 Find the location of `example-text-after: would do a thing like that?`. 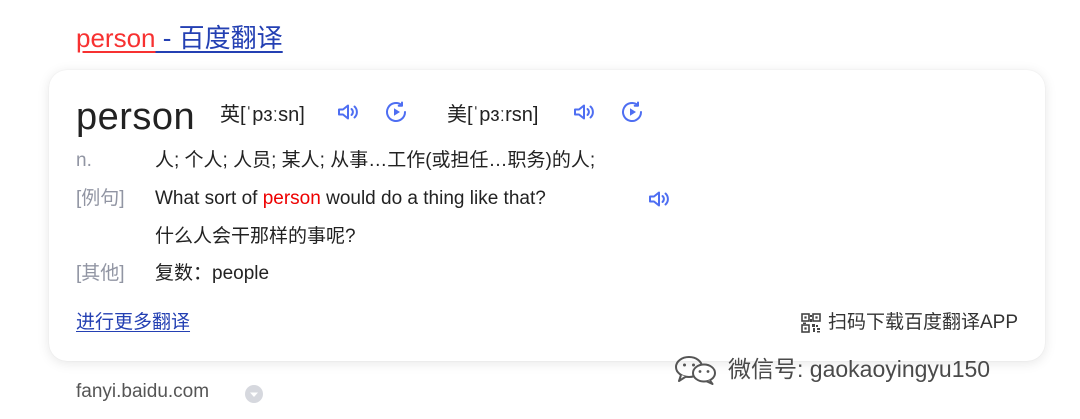

example-text-after: would do a thing like that? is located at coordinates (433, 198).